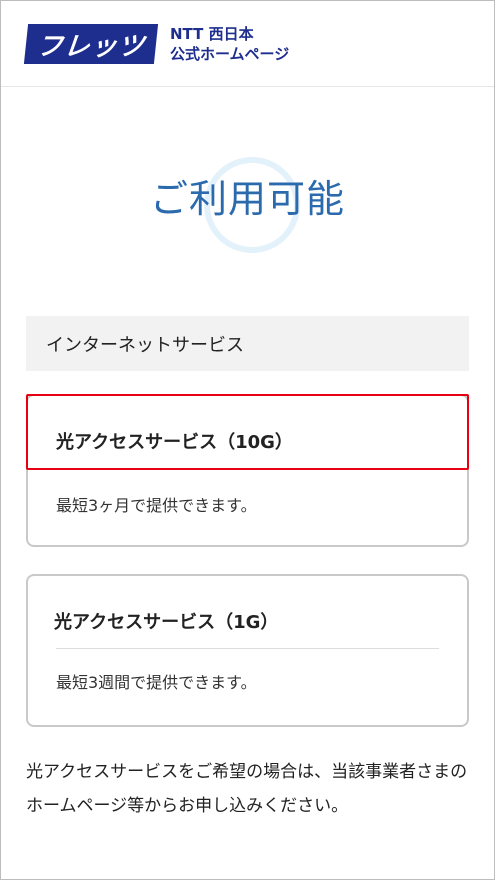 Image resolution: width=495 pixels, height=880 pixels. What do you see at coordinates (156, 505) in the screenshot?
I see `service-lead-time-10g: 最短3ヶ月で提供できます。` at bounding box center [156, 505].